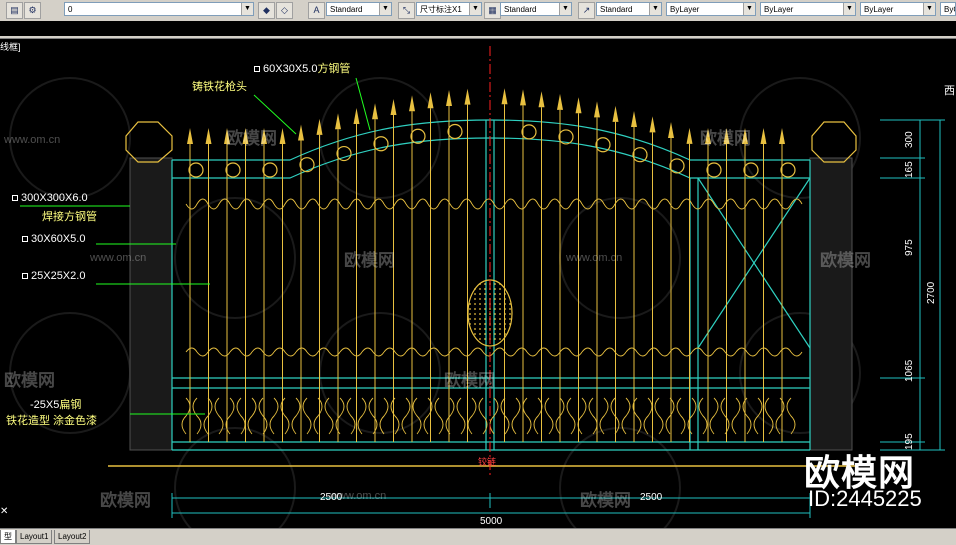  Describe the element at coordinates (159, 9) in the screenshot. I see `layer-combo: 0 ▼` at that location.